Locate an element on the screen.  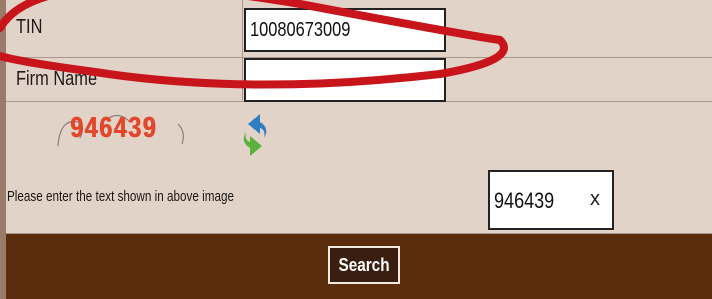
tin-input: 10080673009 is located at coordinates (345, 30).